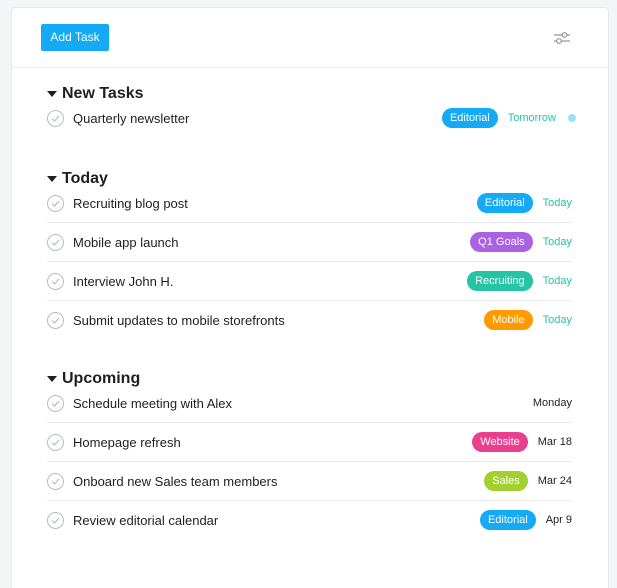 The image size is (617, 588). What do you see at coordinates (270, 281) in the screenshot?
I see `task-name: Interview John H.` at bounding box center [270, 281].